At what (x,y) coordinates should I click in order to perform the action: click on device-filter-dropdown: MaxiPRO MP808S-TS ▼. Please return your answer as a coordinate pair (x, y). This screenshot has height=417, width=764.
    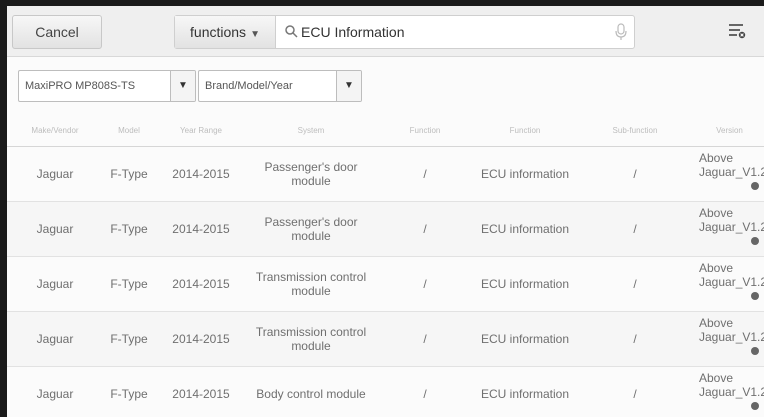
    Looking at the image, I should click on (107, 86).